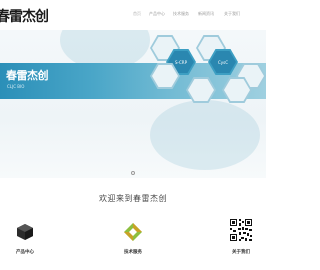 This screenshot has height=270, width=320. I want to click on header: 春雷杰创 首页 产品中心 技术服务 新闻资讯 关于我们, so click(133, 16).